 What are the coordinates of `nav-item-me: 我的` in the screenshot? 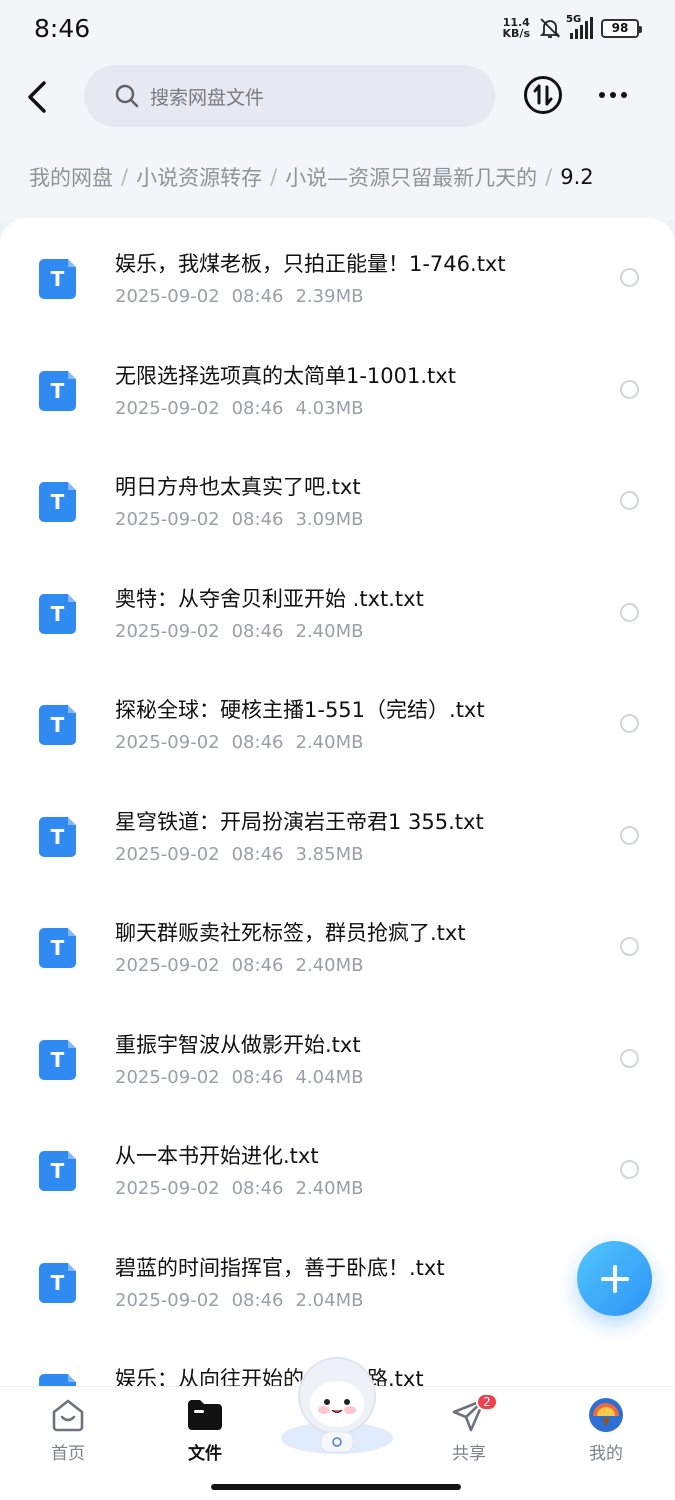 It's located at (606, 1429).